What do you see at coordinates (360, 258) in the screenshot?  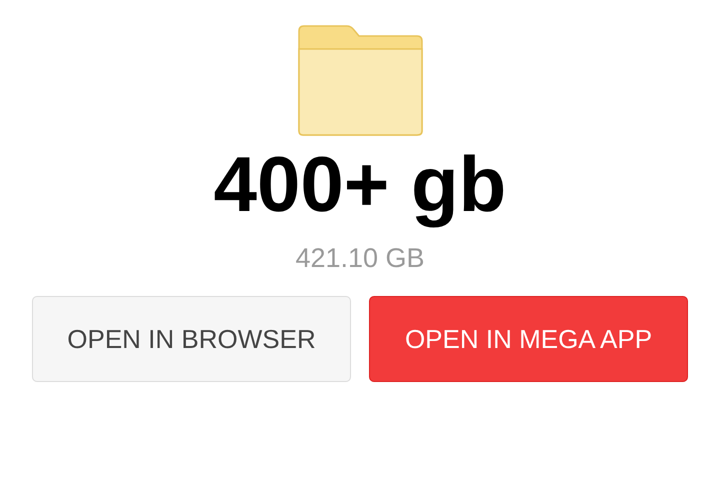 I see `folder-size: 421.10 GB` at bounding box center [360, 258].